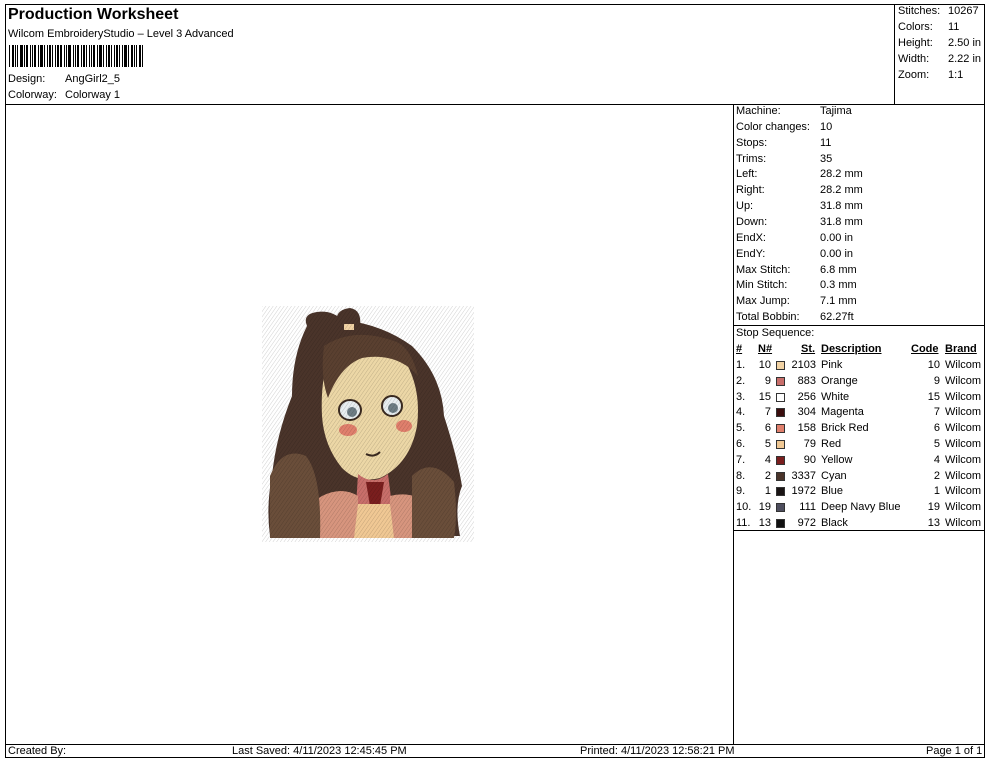 The image size is (990, 762). What do you see at coordinates (763, 301) in the screenshot?
I see `machine-info-label: Max Jump:` at bounding box center [763, 301].